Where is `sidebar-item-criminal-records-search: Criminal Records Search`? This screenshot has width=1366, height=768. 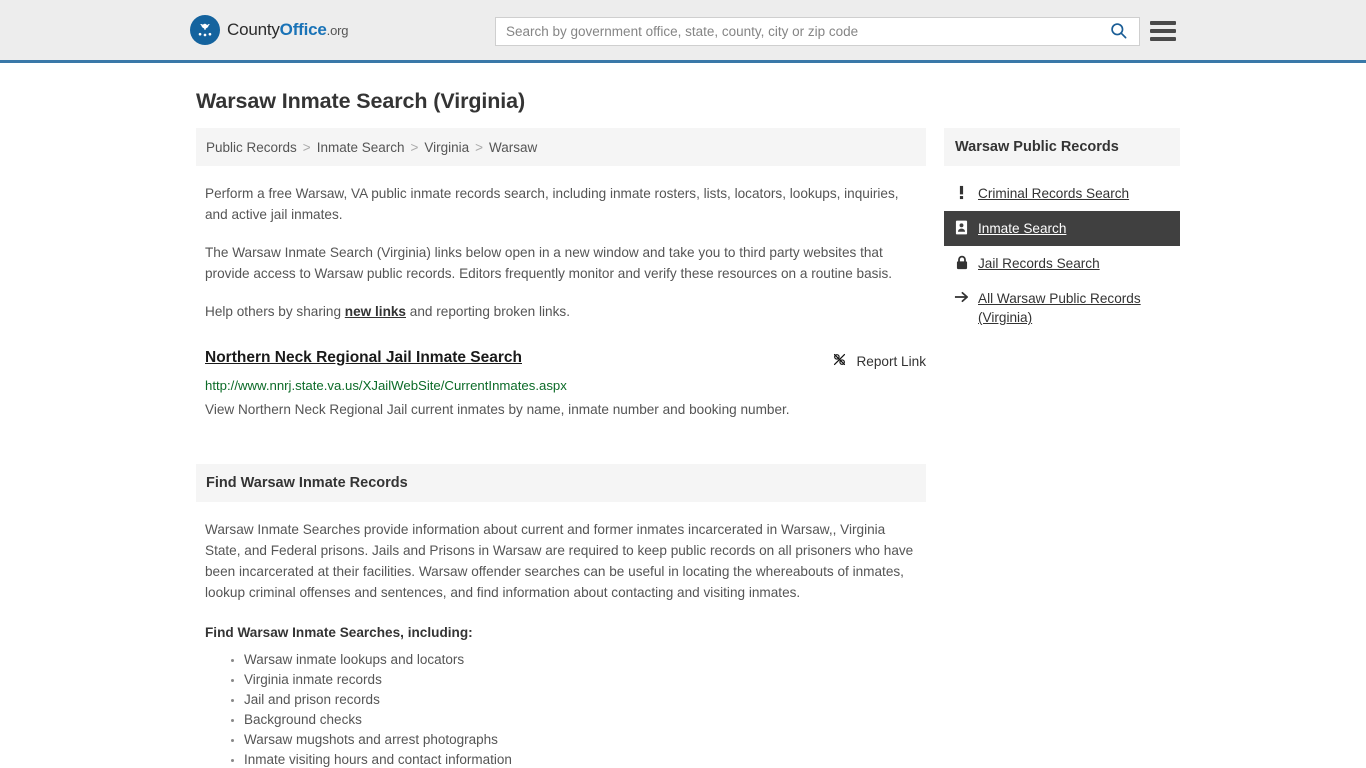 sidebar-item-criminal-records-search: Criminal Records Search is located at coordinates (1062, 193).